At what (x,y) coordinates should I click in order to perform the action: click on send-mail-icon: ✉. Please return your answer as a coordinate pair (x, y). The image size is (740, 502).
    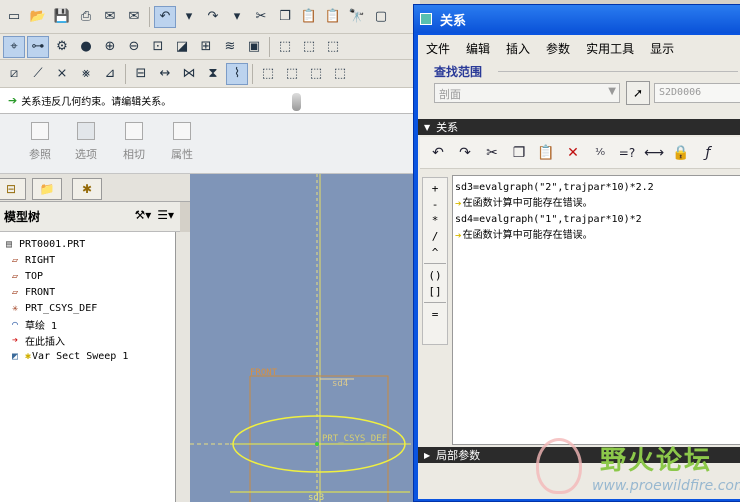
    Looking at the image, I should click on (110, 17).